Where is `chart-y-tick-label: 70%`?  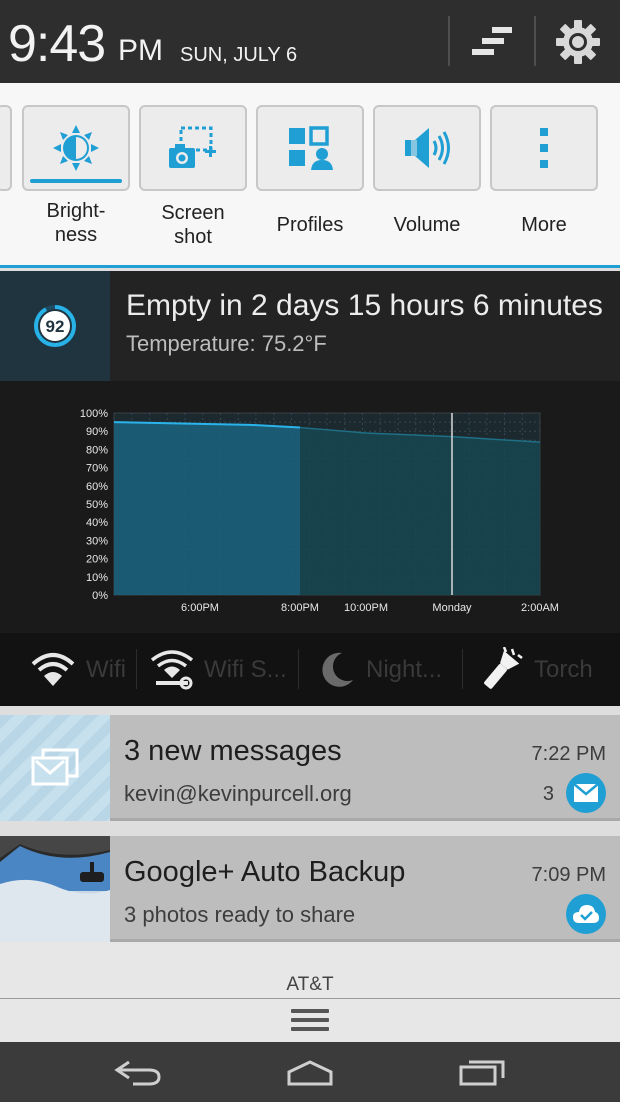 chart-y-tick-label: 70% is located at coordinates (97, 469).